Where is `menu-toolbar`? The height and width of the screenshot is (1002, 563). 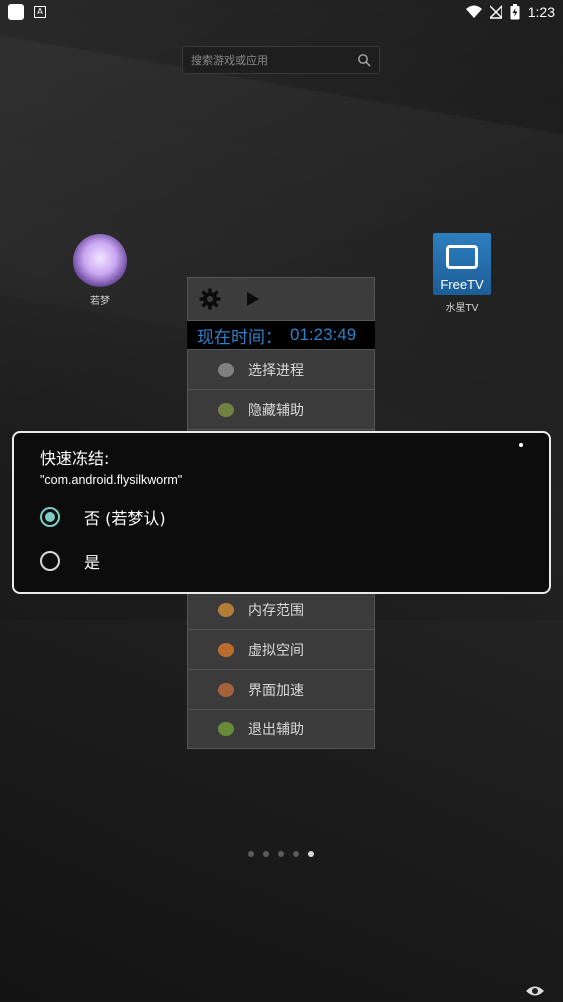
menu-toolbar is located at coordinates (281, 299).